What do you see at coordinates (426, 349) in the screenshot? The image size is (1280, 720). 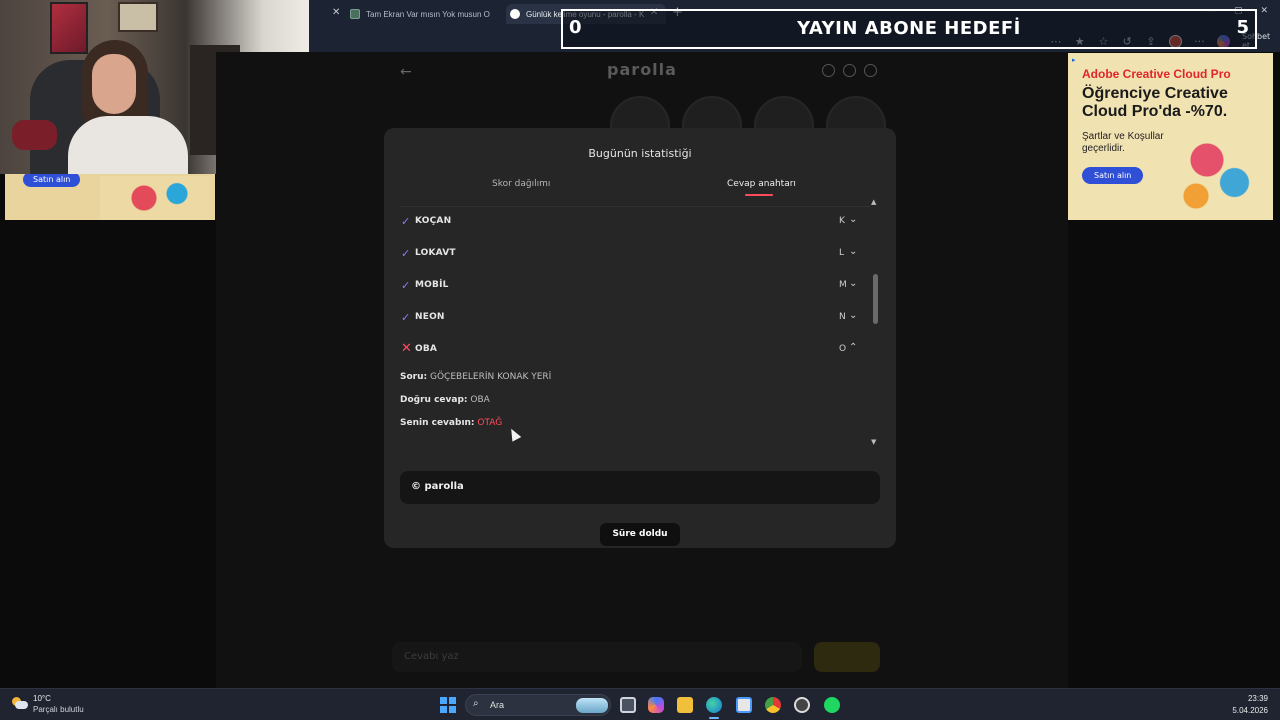 I see `answer-word: OBA` at bounding box center [426, 349].